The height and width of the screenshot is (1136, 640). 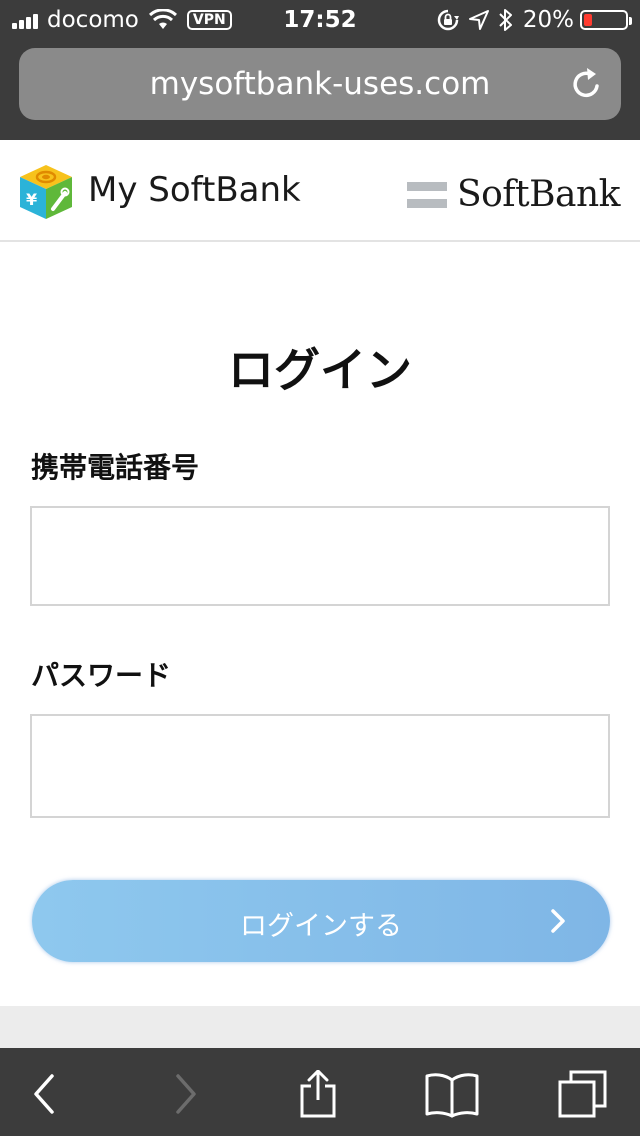 I want to click on page-title: ログイン, so click(x=320, y=370).